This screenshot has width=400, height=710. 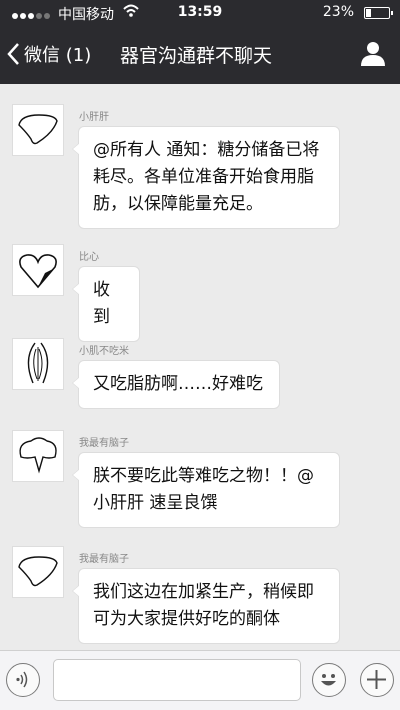 What do you see at coordinates (13, 54) in the screenshot?
I see `chevron-left-icon` at bounding box center [13, 54].